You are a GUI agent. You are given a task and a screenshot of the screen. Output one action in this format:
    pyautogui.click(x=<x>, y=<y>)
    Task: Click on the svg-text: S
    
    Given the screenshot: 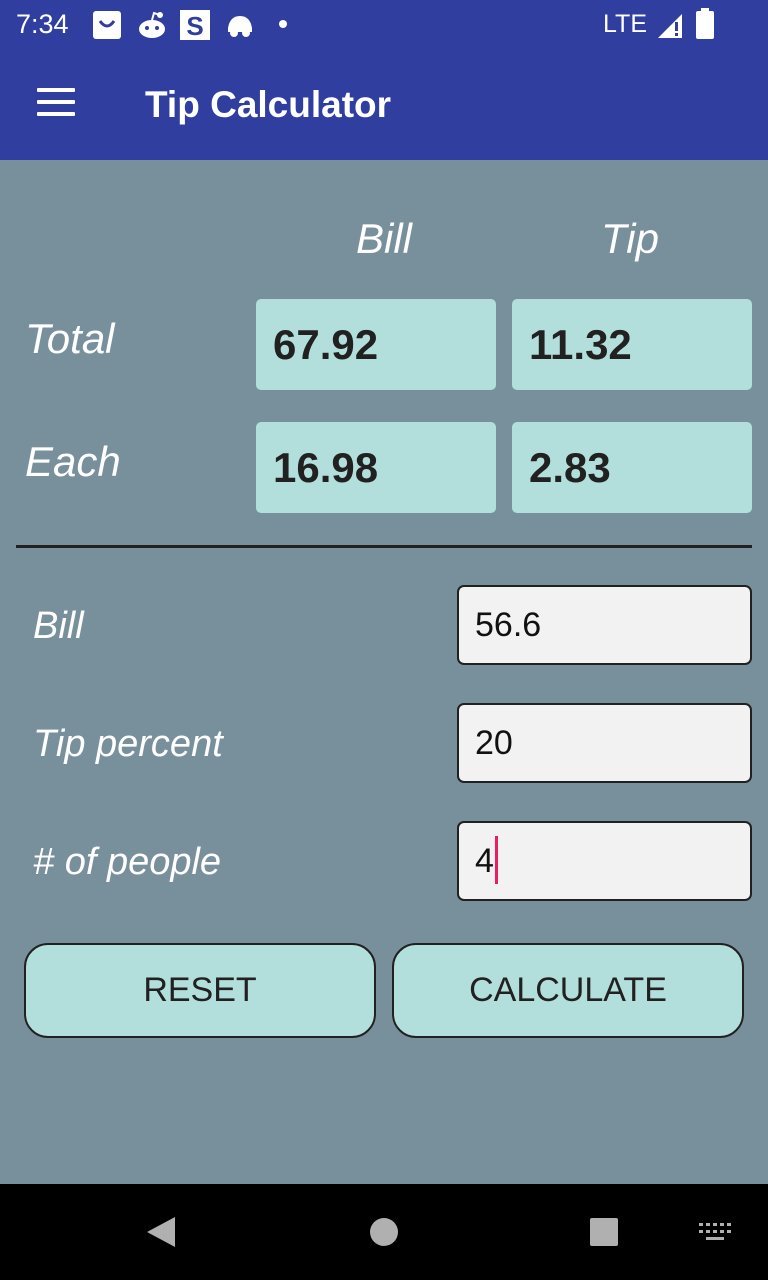 What is the action you would take?
    pyautogui.click(x=194, y=25)
    